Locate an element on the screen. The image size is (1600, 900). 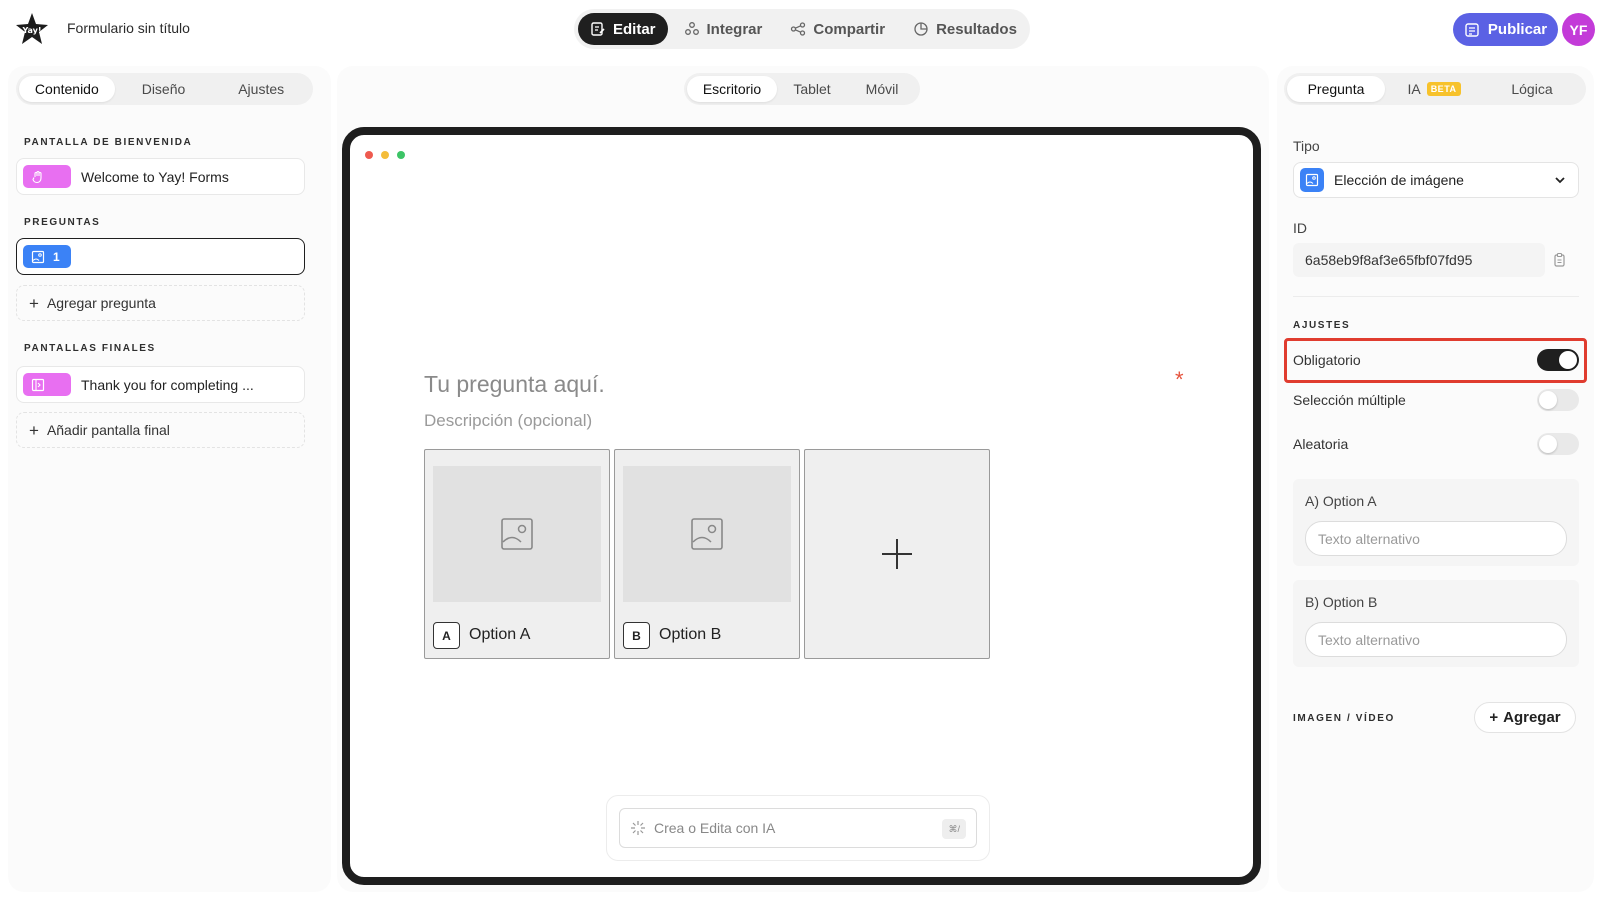
tab-tablet: Tablet is located at coordinates (812, 89).